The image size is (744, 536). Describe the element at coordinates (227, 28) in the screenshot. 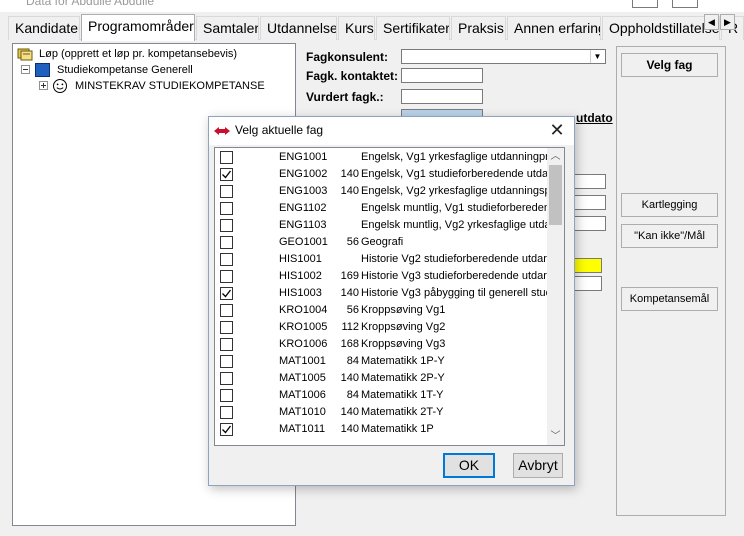

I see `tab-samtaler: Samtaler` at that location.